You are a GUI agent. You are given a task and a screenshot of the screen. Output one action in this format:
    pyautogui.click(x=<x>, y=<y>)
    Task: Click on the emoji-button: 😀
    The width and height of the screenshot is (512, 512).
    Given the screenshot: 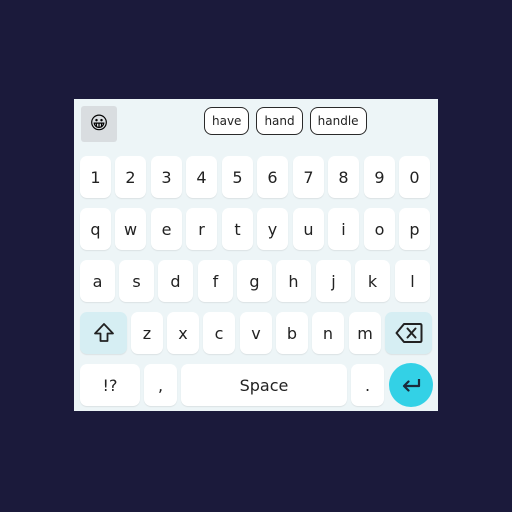 What is the action you would take?
    pyautogui.click(x=99, y=124)
    